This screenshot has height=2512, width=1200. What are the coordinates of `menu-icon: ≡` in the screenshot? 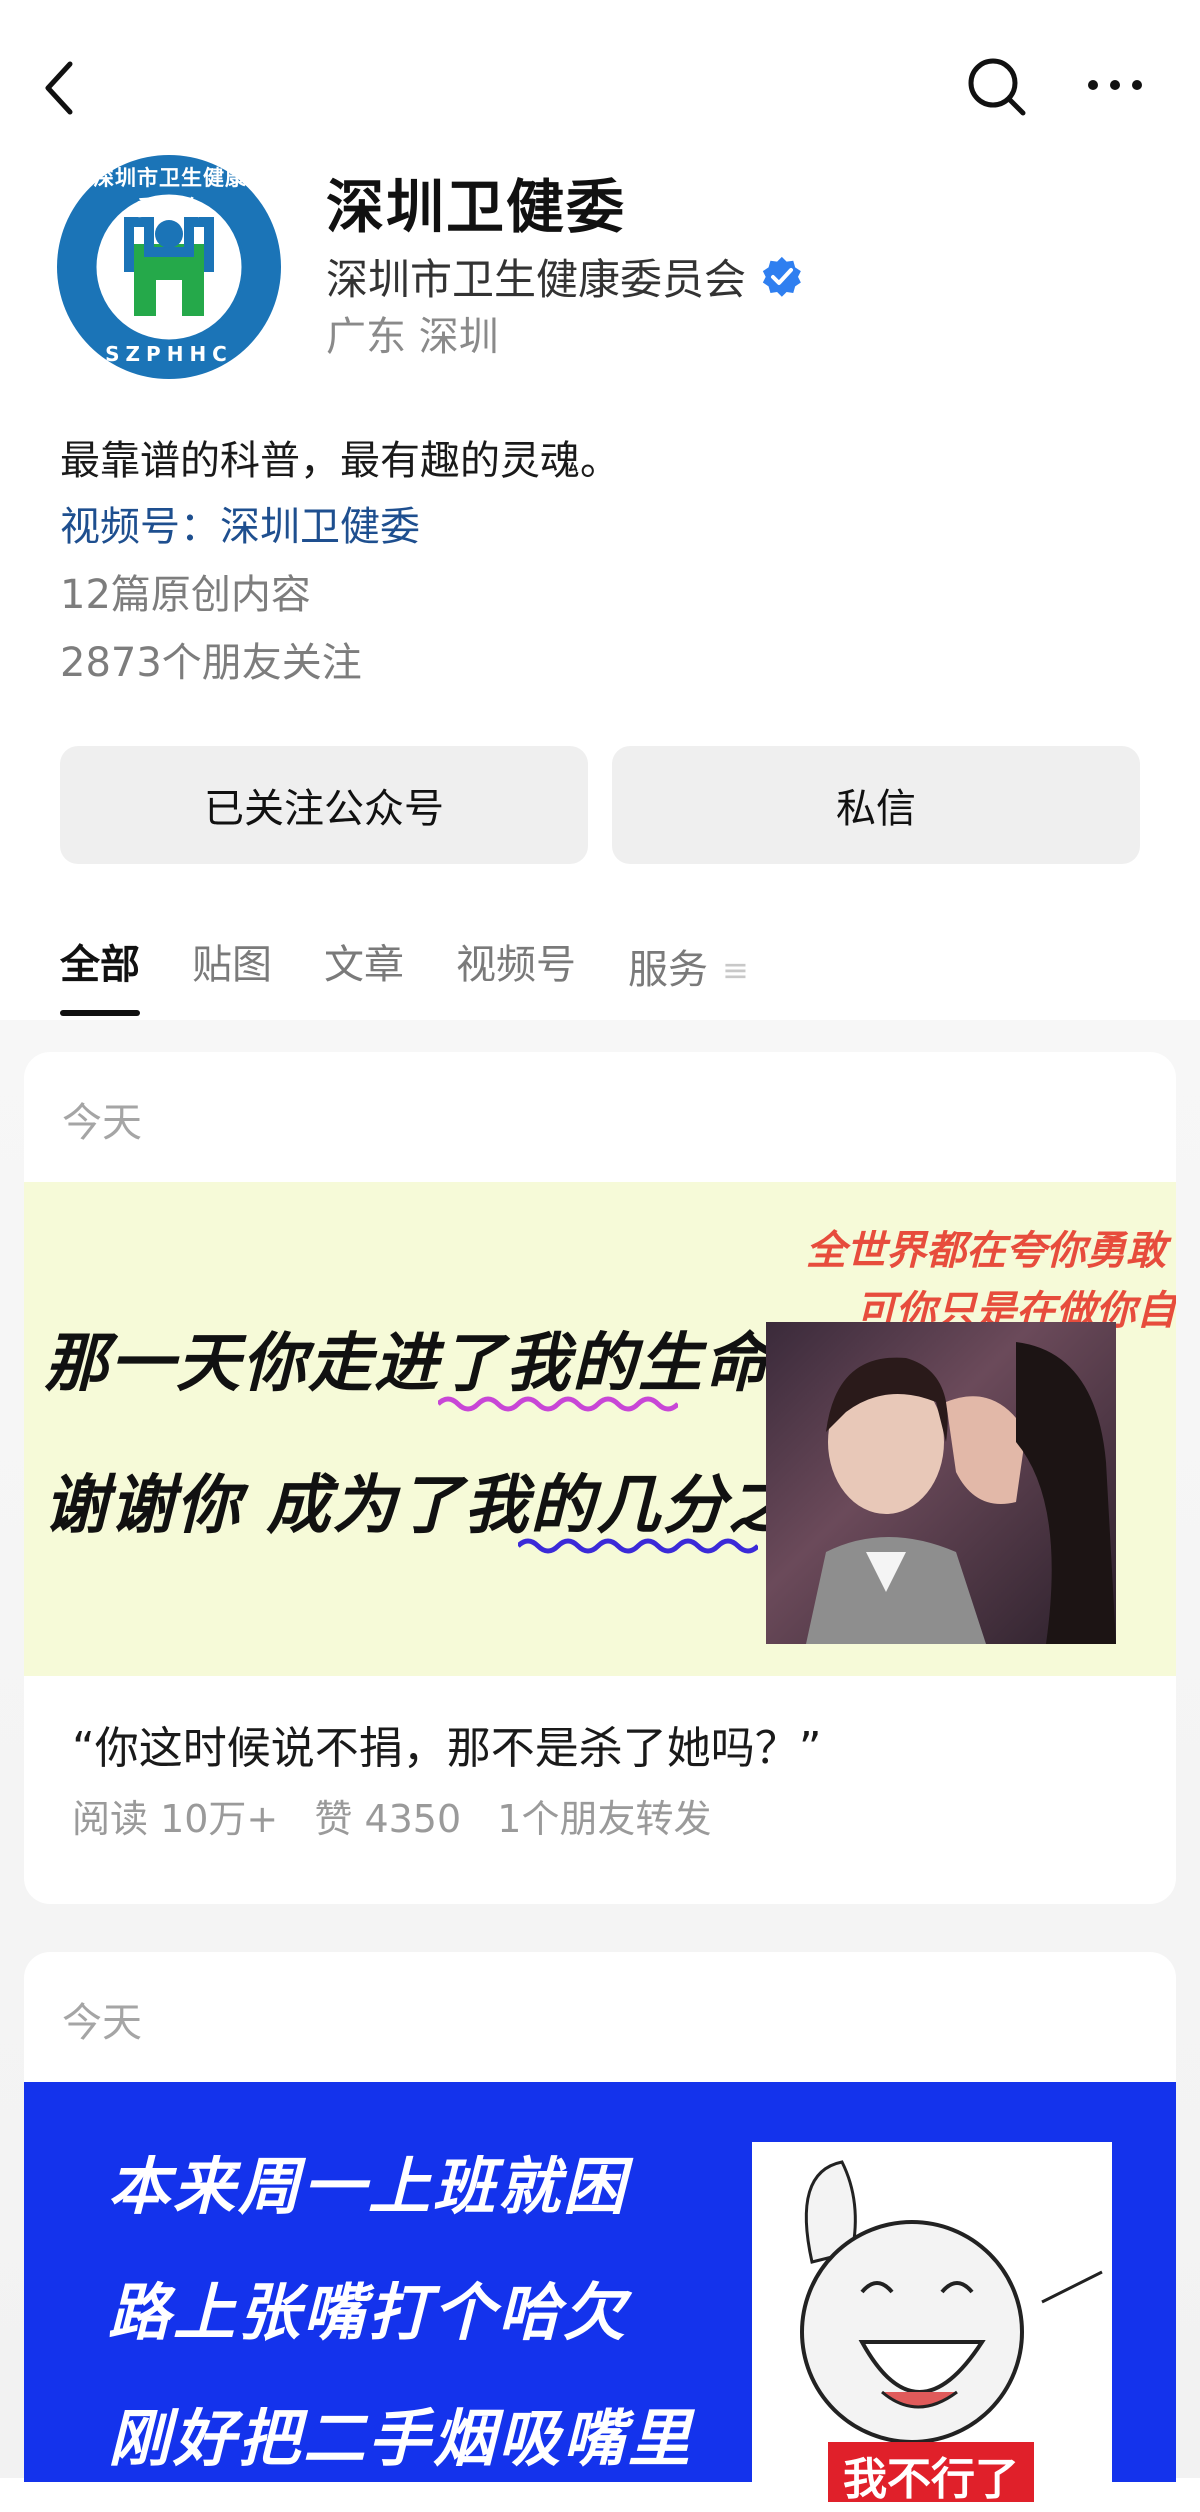 It's located at (735, 970).